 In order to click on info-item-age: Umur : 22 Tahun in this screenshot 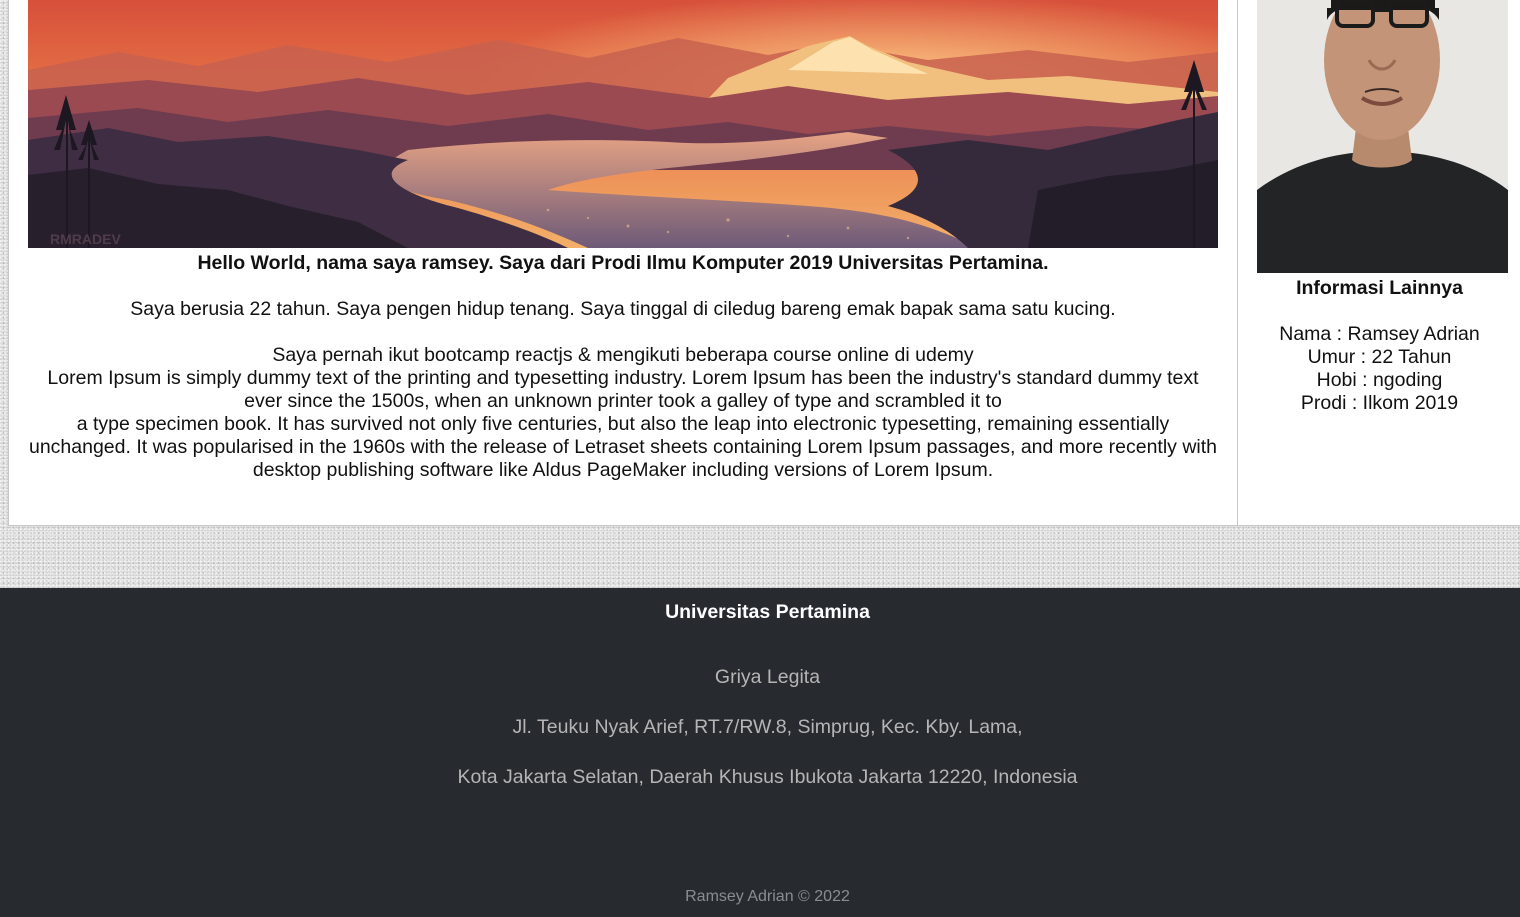, I will do `click(1379, 357)`.